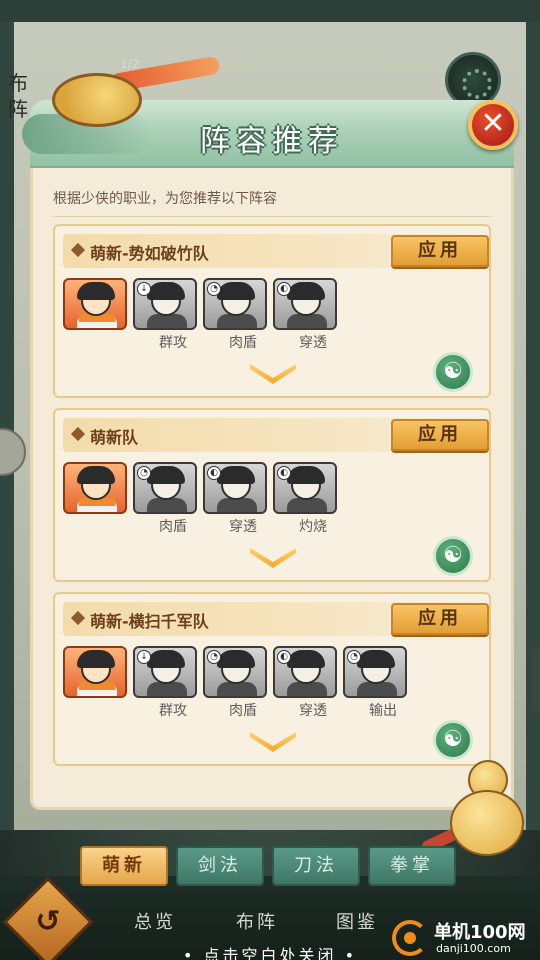  What do you see at coordinates (412, 866) in the screenshot?
I see `tab-3: 拳掌` at bounding box center [412, 866].